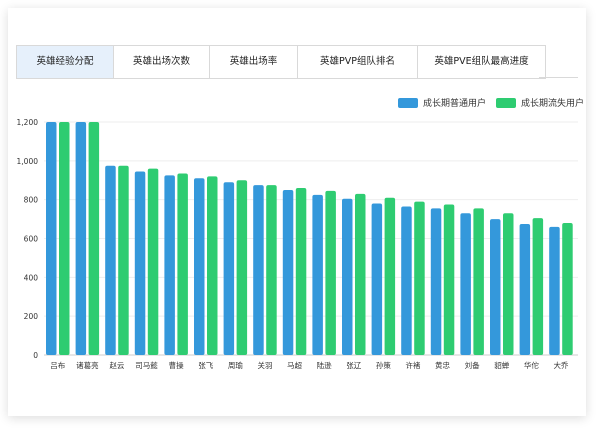 The height and width of the screenshot is (430, 598). Describe the element at coordinates (205, 365) in the screenshot. I see `x-tick-label: 张飞` at that location.